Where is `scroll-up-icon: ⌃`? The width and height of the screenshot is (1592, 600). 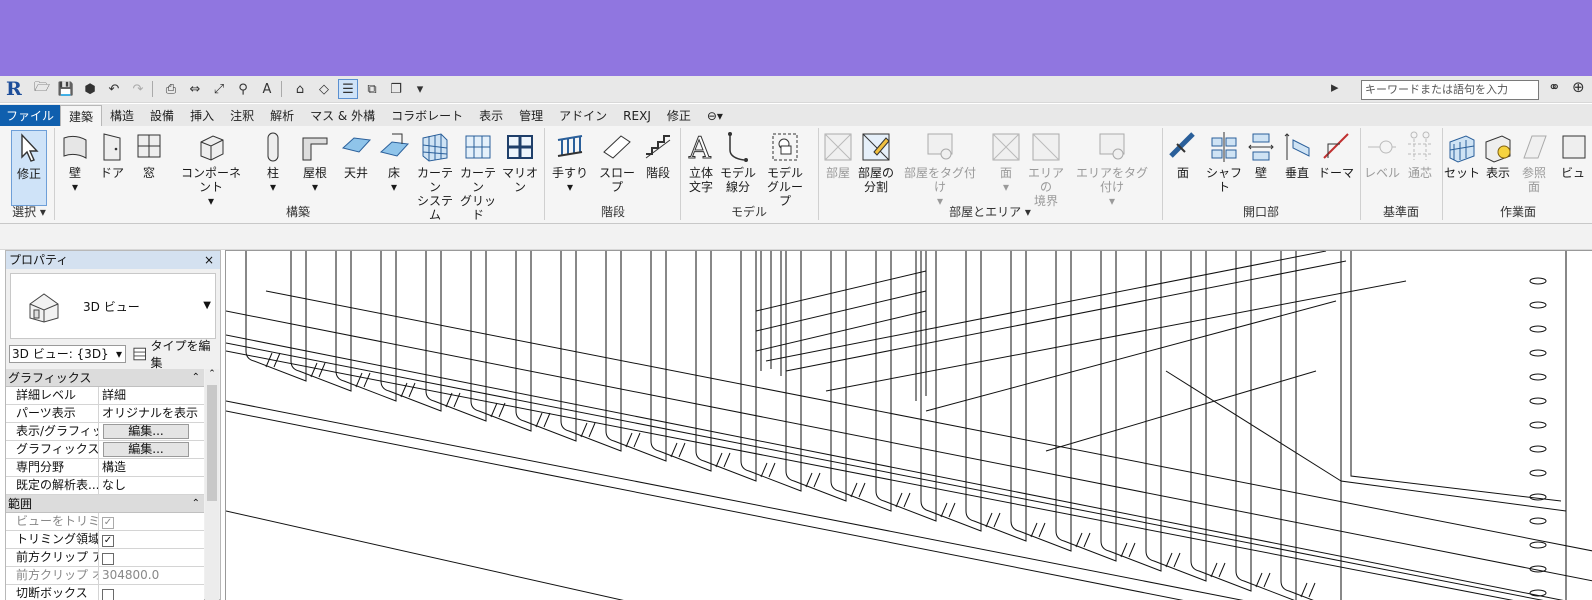 scroll-up-icon: ⌃ is located at coordinates (212, 376).